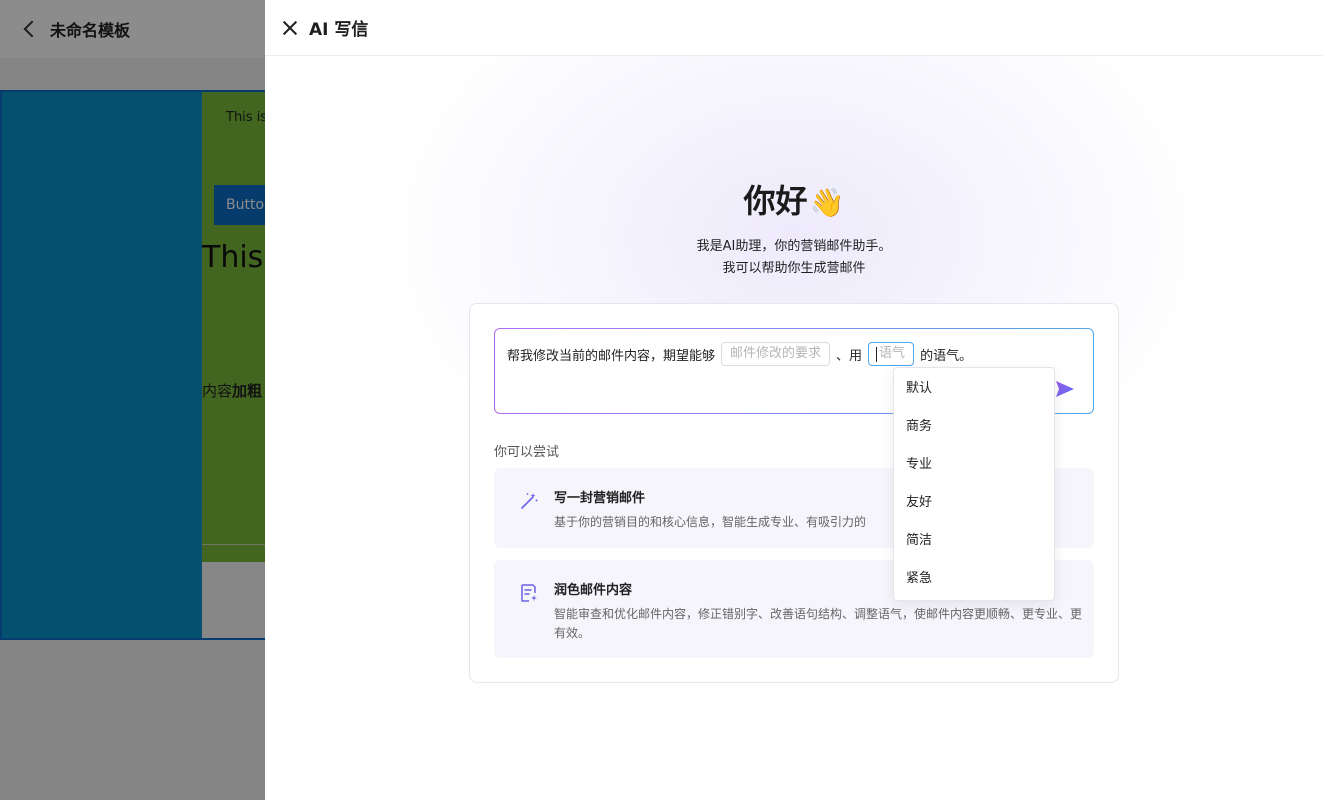  Describe the element at coordinates (974, 503) in the screenshot. I see `tone-option-friendly: 友好` at that location.